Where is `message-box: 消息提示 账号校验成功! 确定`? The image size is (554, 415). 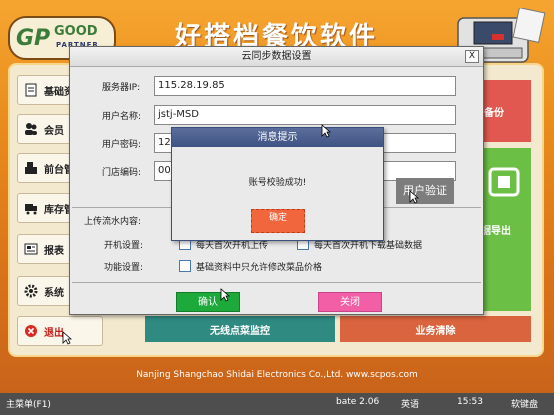 message-box: 消息提示 账号校验成功! 确定 is located at coordinates (277, 184).